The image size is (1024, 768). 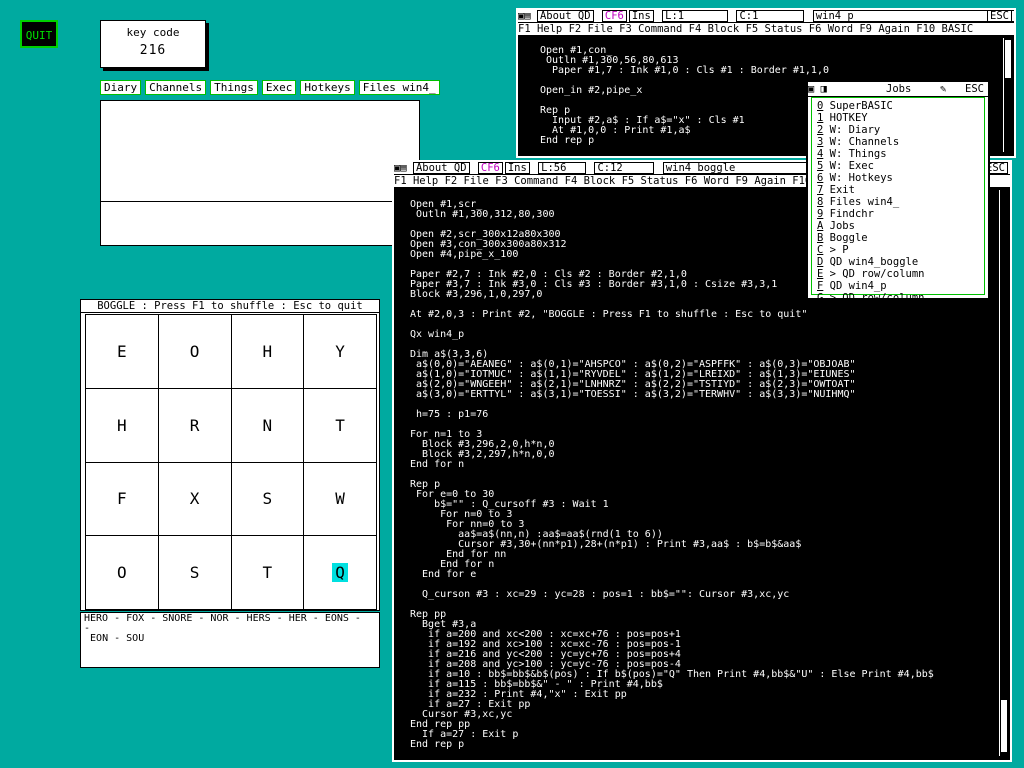 I want to click on job-item: 7 Exit, so click(x=900, y=190).